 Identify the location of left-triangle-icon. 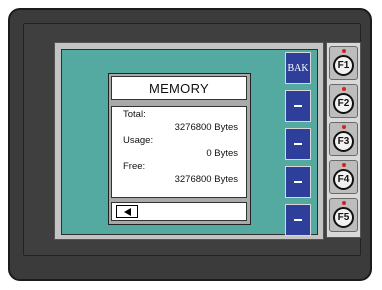
(127, 211).